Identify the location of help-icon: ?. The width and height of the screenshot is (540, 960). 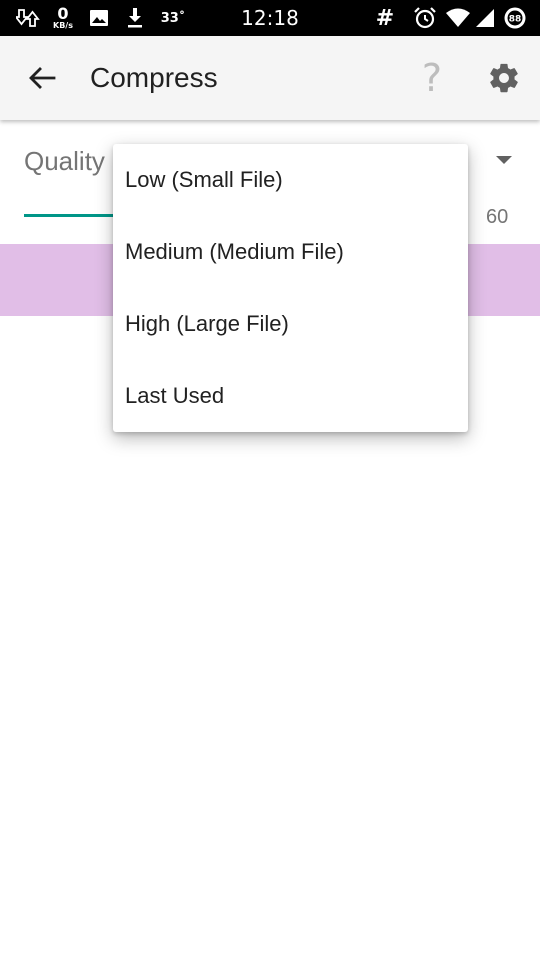
(432, 78).